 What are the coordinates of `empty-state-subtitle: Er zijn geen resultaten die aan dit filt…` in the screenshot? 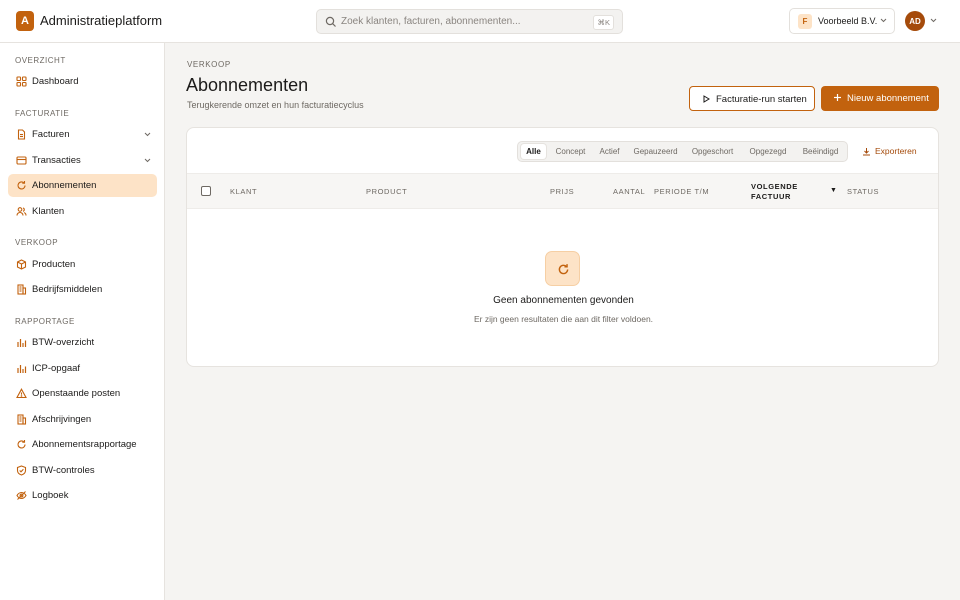 It's located at (563, 319).